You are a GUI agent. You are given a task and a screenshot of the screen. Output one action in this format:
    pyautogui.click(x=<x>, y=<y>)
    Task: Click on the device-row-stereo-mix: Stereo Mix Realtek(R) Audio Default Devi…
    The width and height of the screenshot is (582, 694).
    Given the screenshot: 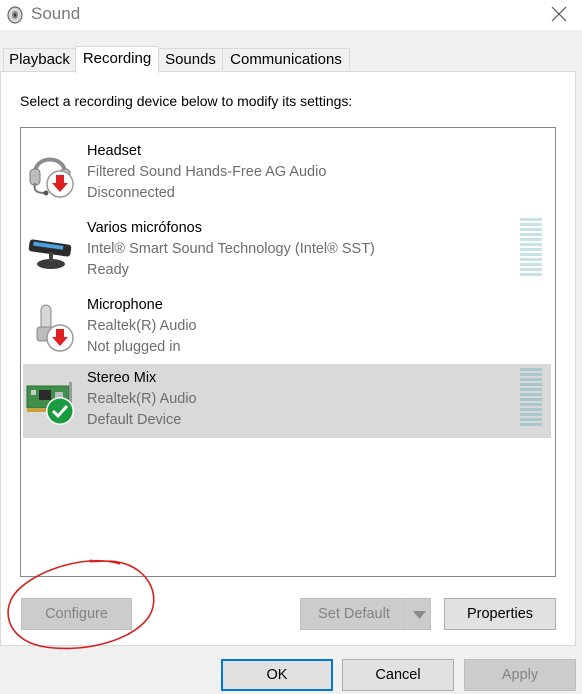 What is the action you would take?
    pyautogui.click(x=287, y=401)
    